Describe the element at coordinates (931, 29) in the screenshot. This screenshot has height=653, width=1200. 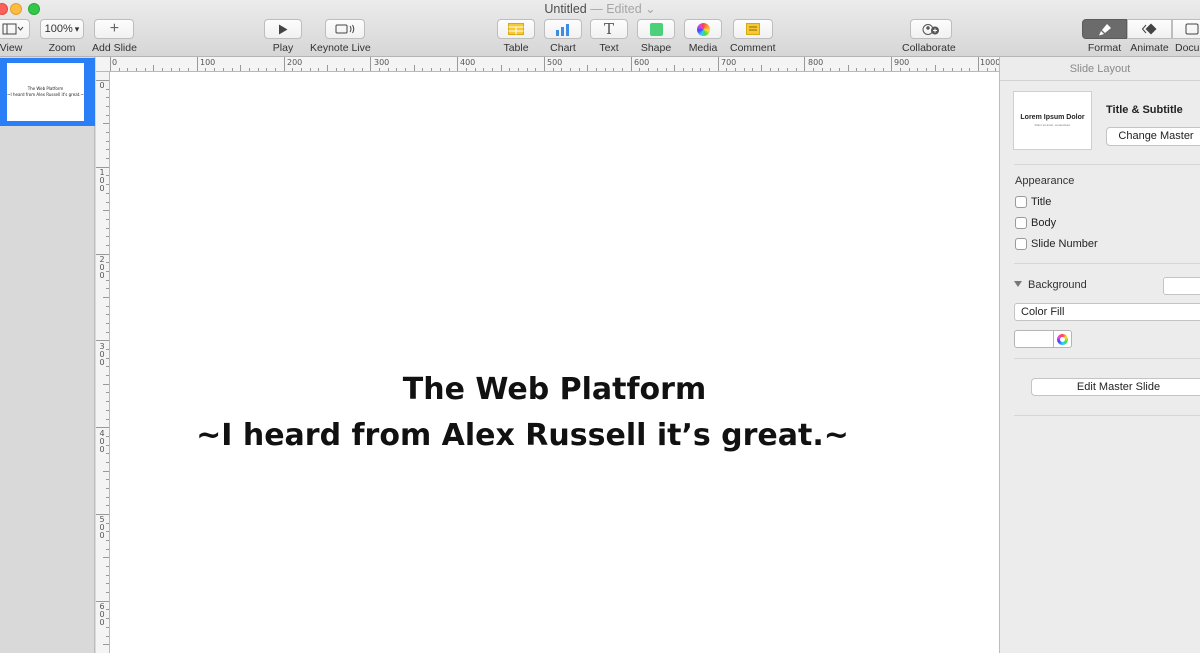
I see `collaborate-button` at that location.